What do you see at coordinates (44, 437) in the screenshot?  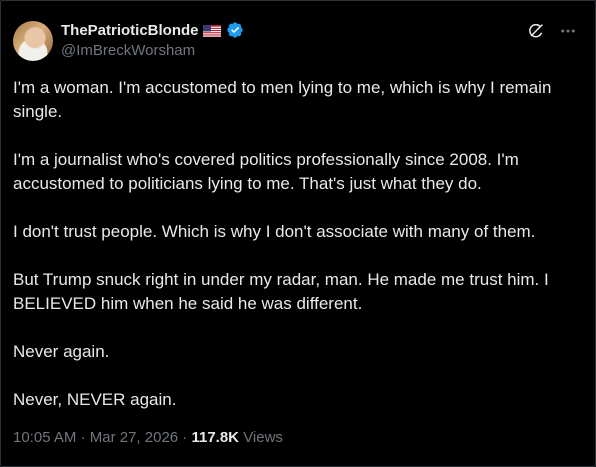 I see `tweet-time: 10:05 AM` at bounding box center [44, 437].